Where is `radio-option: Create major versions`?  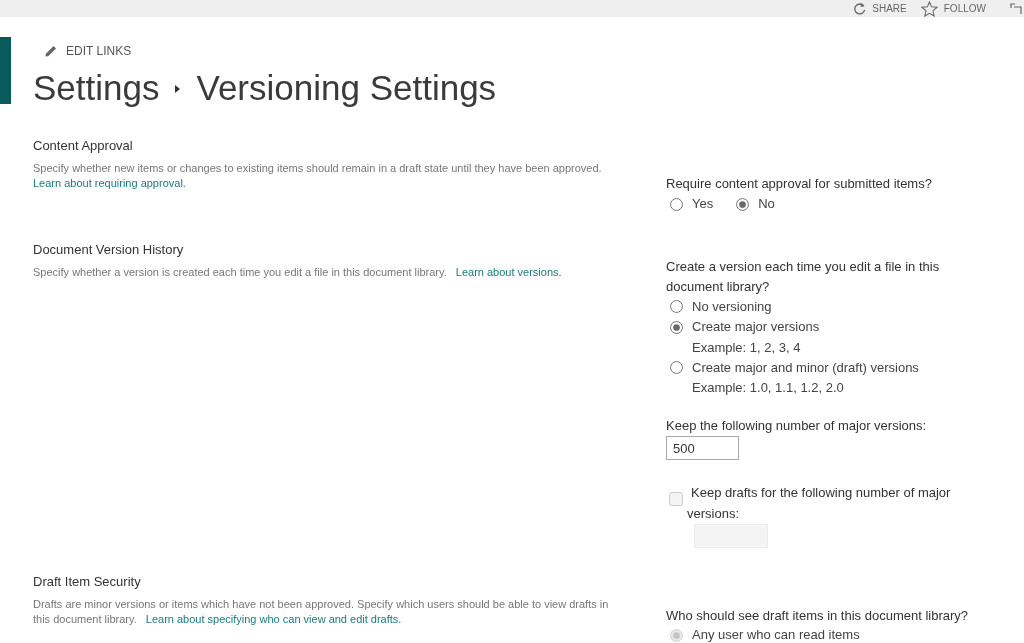 radio-option: Create major versions is located at coordinates (745, 327).